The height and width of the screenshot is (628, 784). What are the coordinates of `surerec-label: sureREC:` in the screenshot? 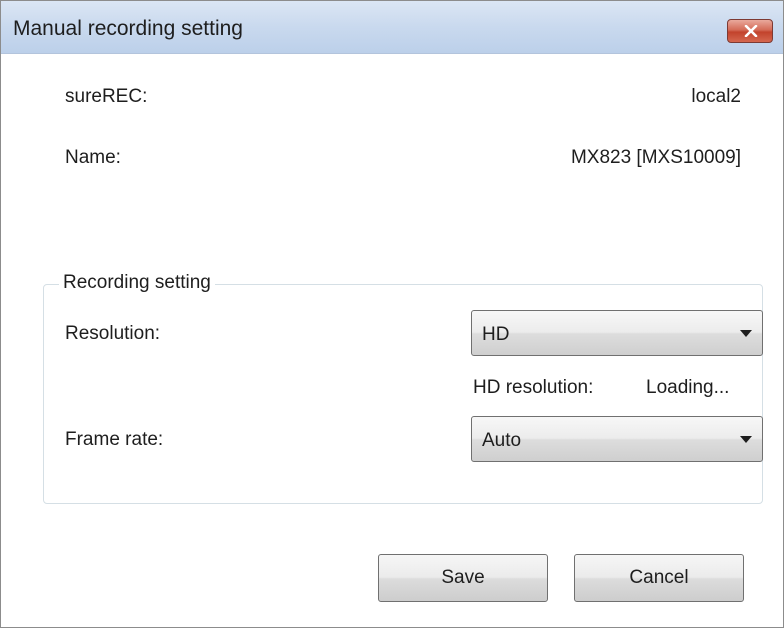 It's located at (106, 96).